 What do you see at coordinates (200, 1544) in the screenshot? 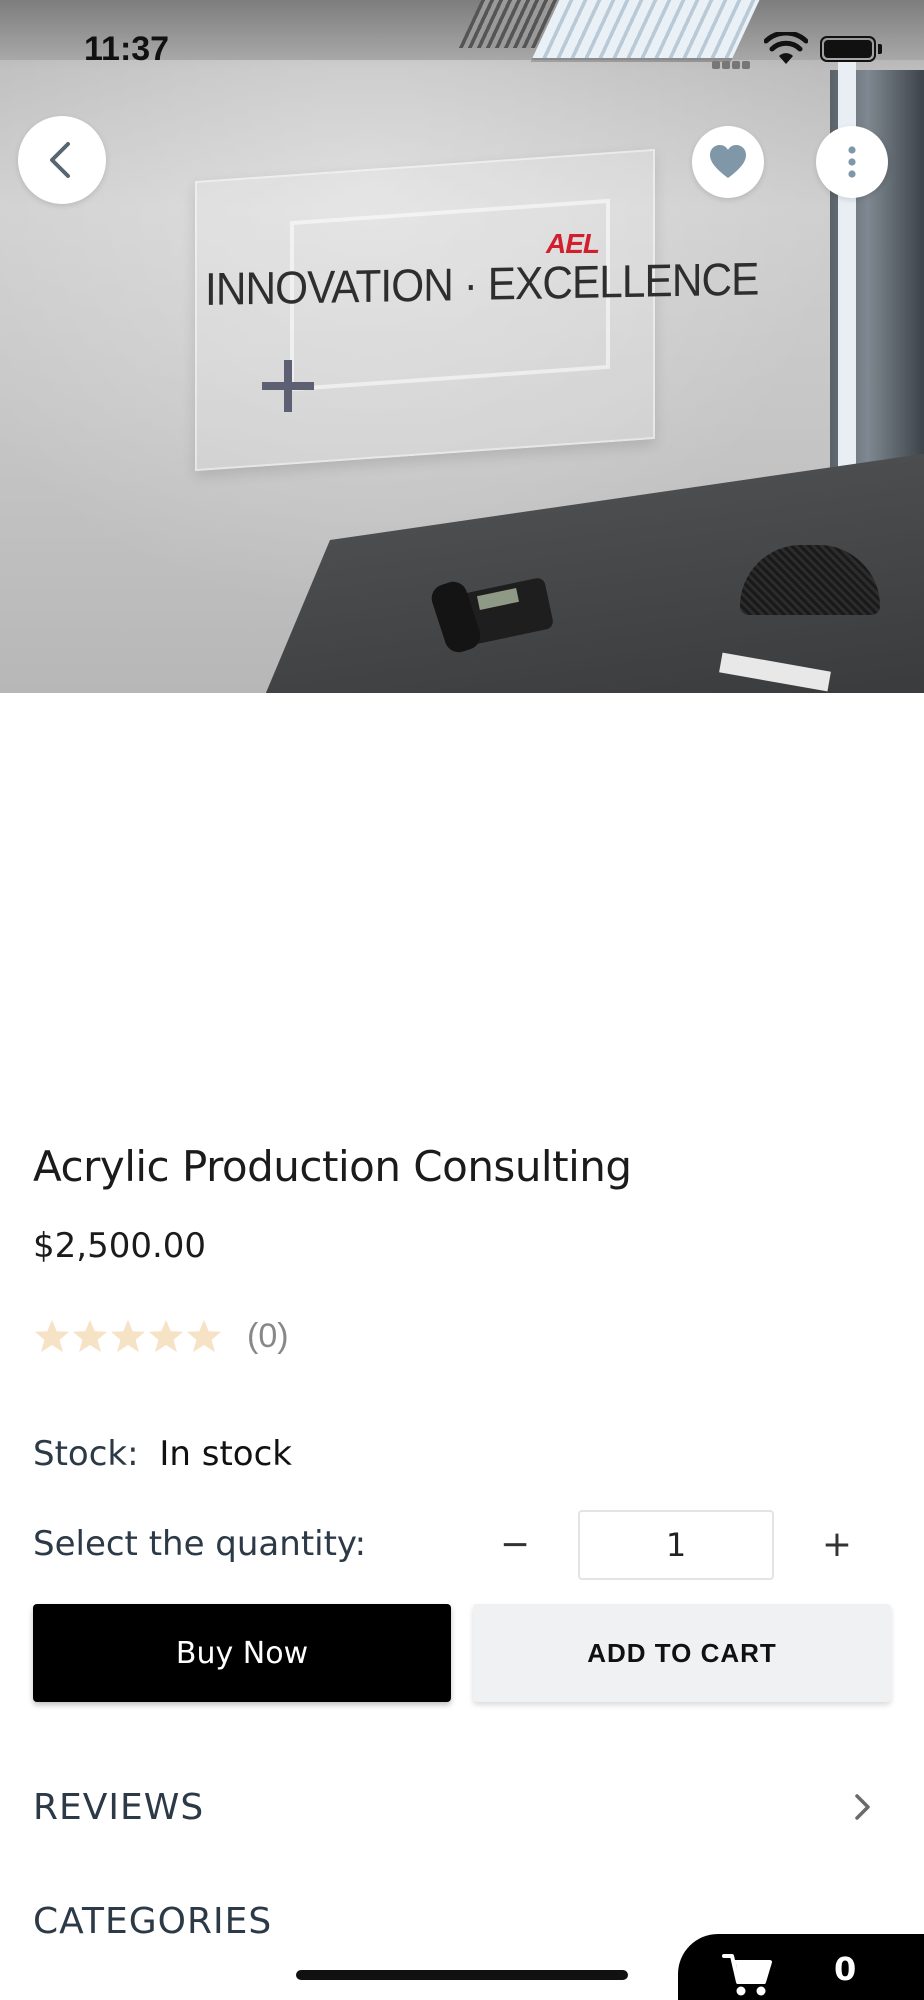
I see `quantity-label: Select the quantity:` at bounding box center [200, 1544].